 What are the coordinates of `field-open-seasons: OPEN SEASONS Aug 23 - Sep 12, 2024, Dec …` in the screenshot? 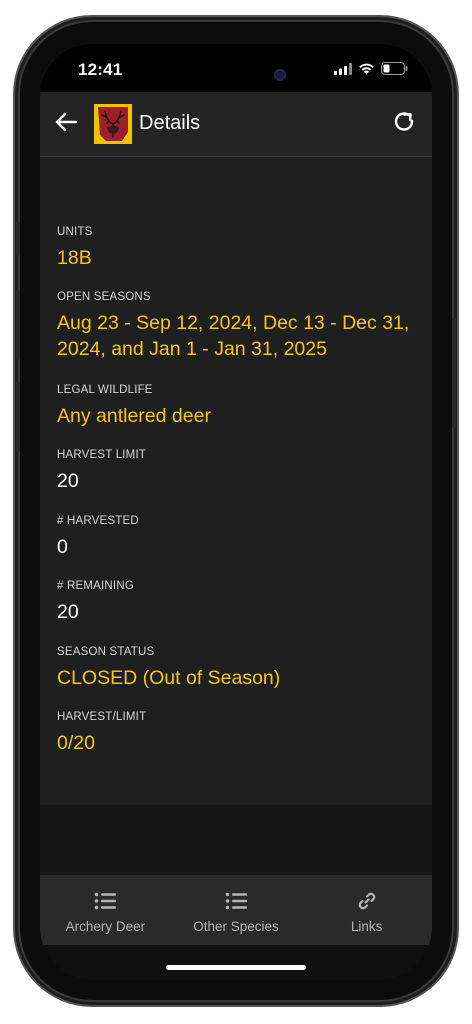 It's located at (237, 326).